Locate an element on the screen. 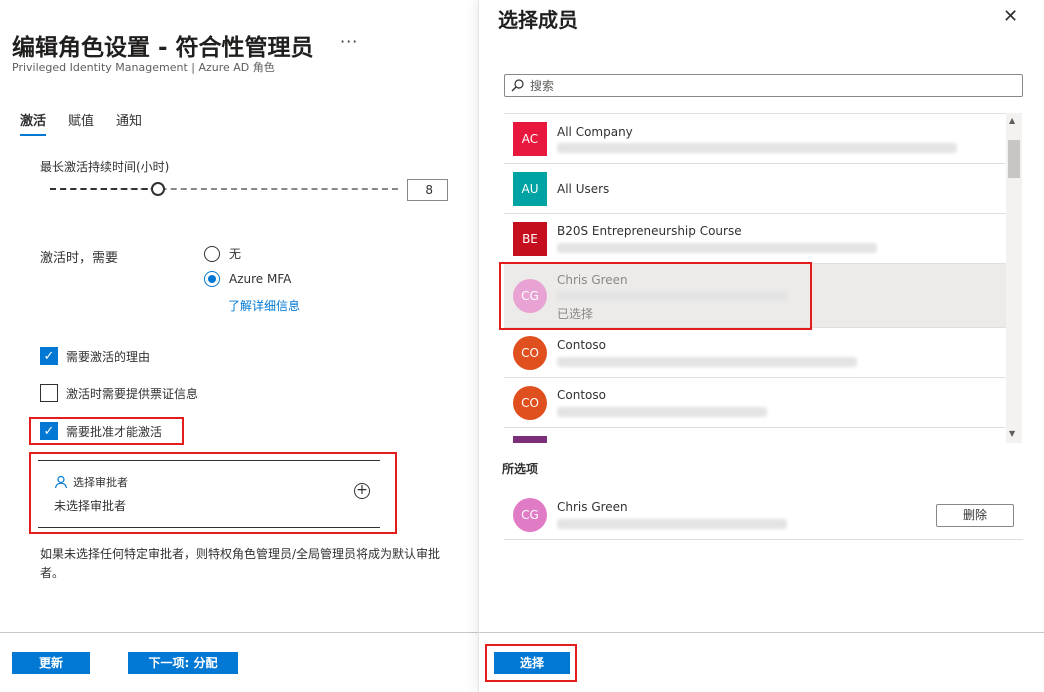  checkbox-label: 激活时需要提供票证信息 is located at coordinates (132, 393).